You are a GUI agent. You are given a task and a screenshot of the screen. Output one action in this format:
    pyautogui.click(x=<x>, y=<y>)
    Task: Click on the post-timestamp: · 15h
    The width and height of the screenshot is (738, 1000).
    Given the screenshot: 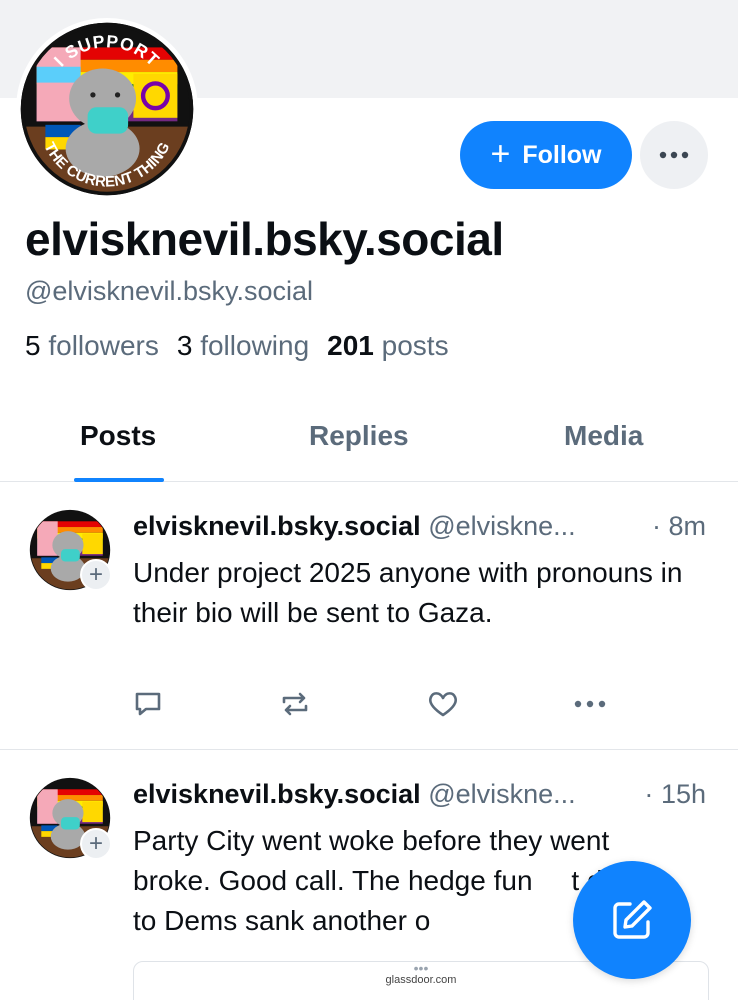 What is the action you would take?
    pyautogui.click(x=672, y=794)
    